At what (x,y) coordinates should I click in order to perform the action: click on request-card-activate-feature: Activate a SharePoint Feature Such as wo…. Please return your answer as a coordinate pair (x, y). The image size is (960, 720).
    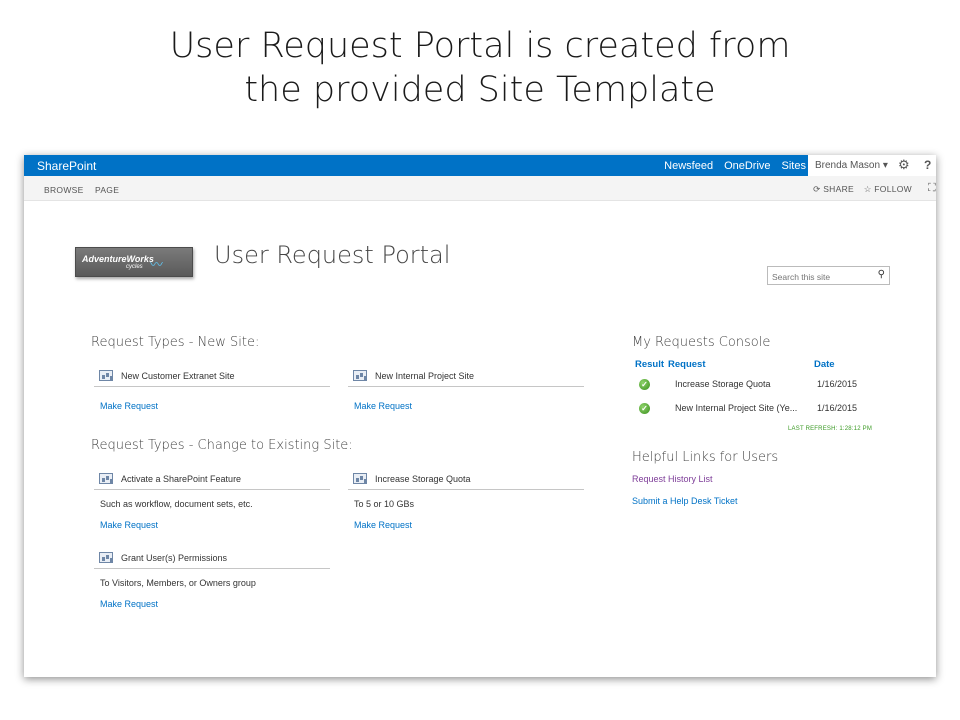
    Looking at the image, I should click on (212, 500).